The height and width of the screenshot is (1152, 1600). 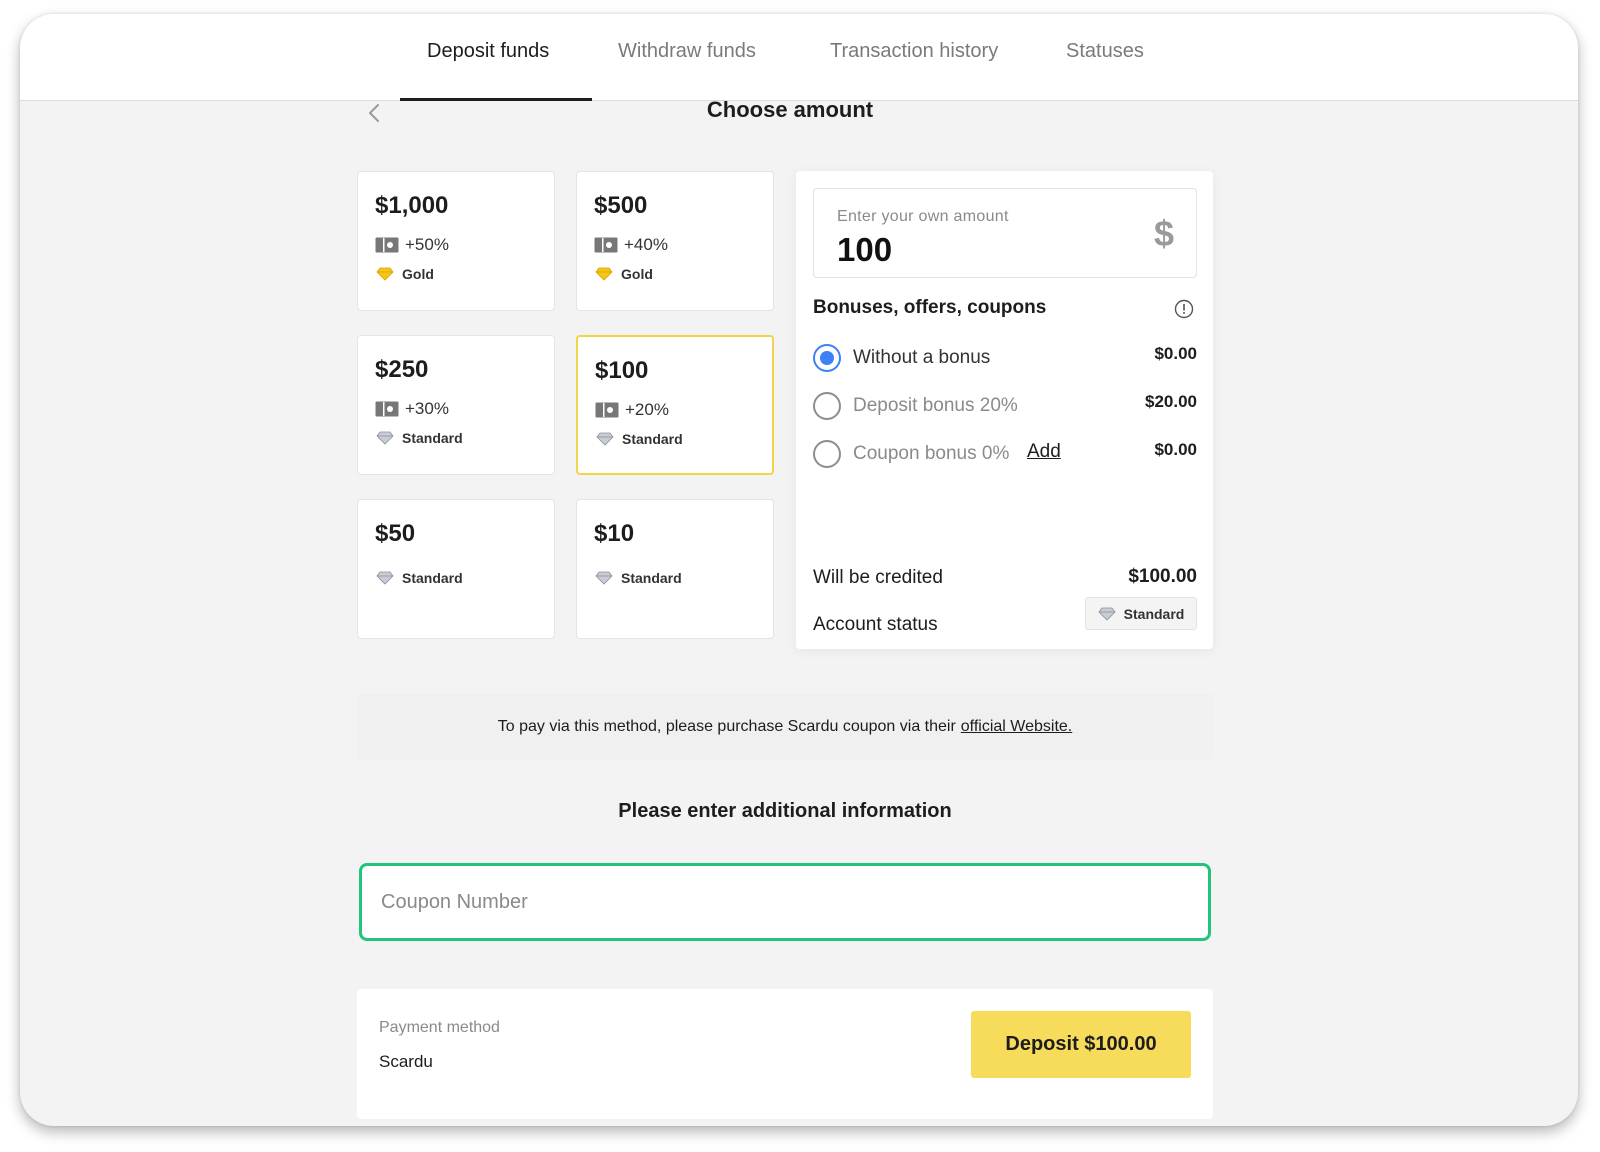 What do you see at coordinates (1044, 452) in the screenshot?
I see `add-coupon-link: Add` at bounding box center [1044, 452].